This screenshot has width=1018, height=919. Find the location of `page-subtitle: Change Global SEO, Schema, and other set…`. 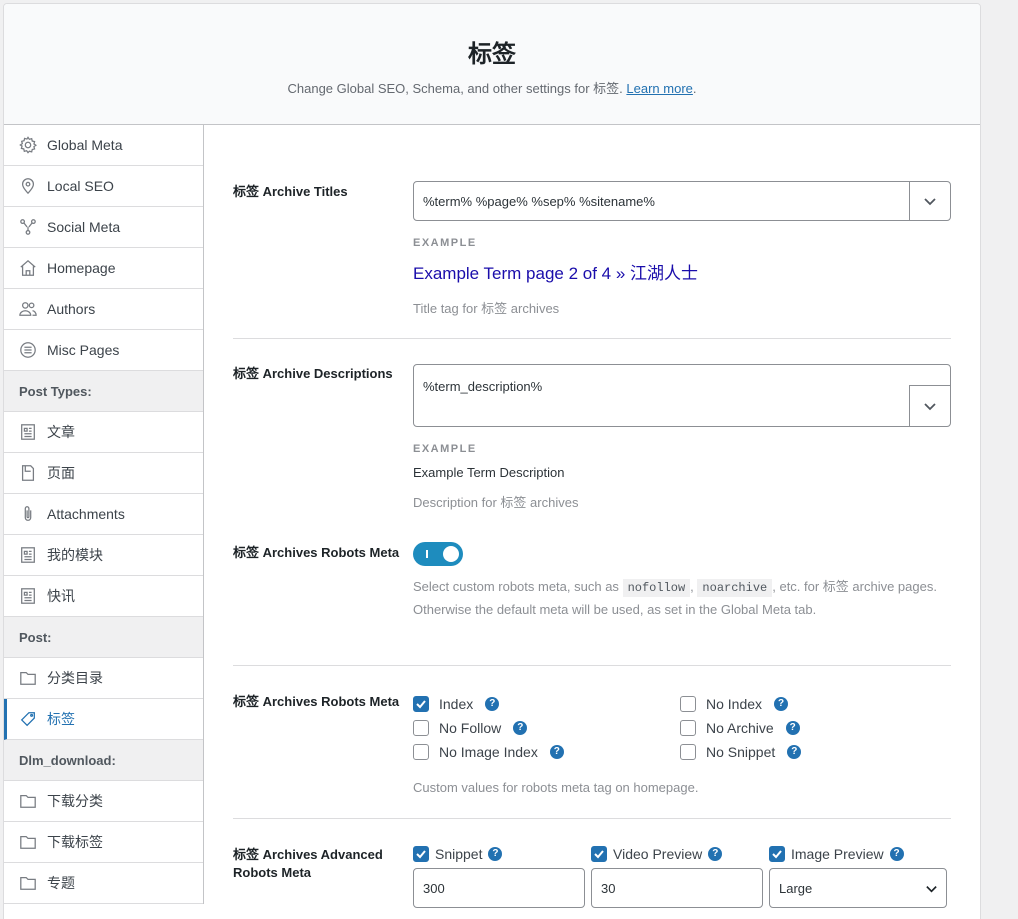

page-subtitle: Change Global SEO, Schema, and other set… is located at coordinates (492, 87).